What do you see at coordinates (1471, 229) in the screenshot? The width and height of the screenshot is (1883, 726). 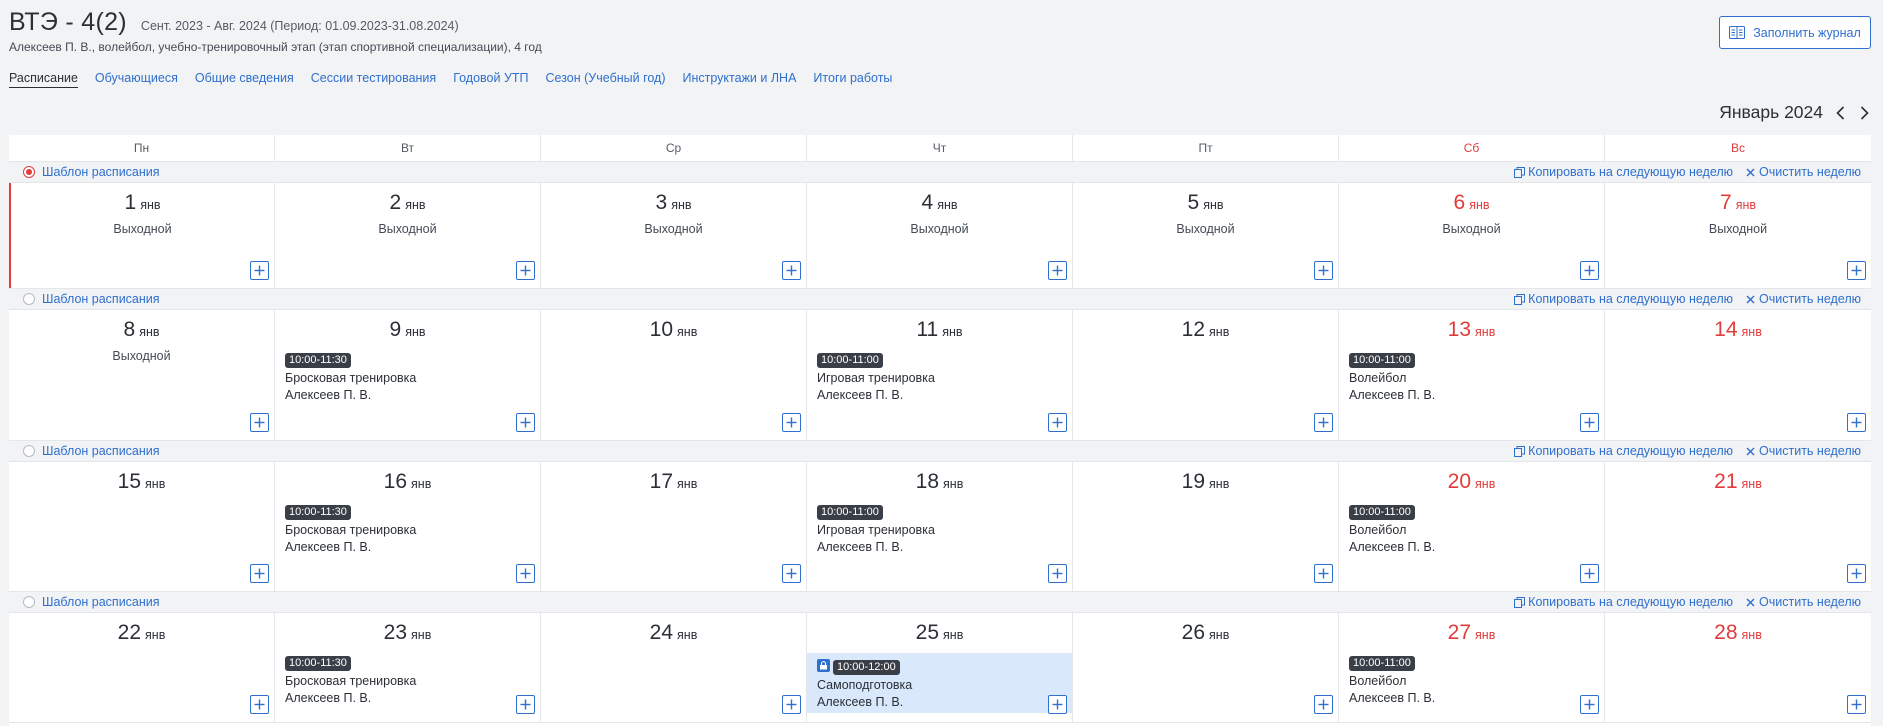 I see `day-off-label: Выходной` at bounding box center [1471, 229].